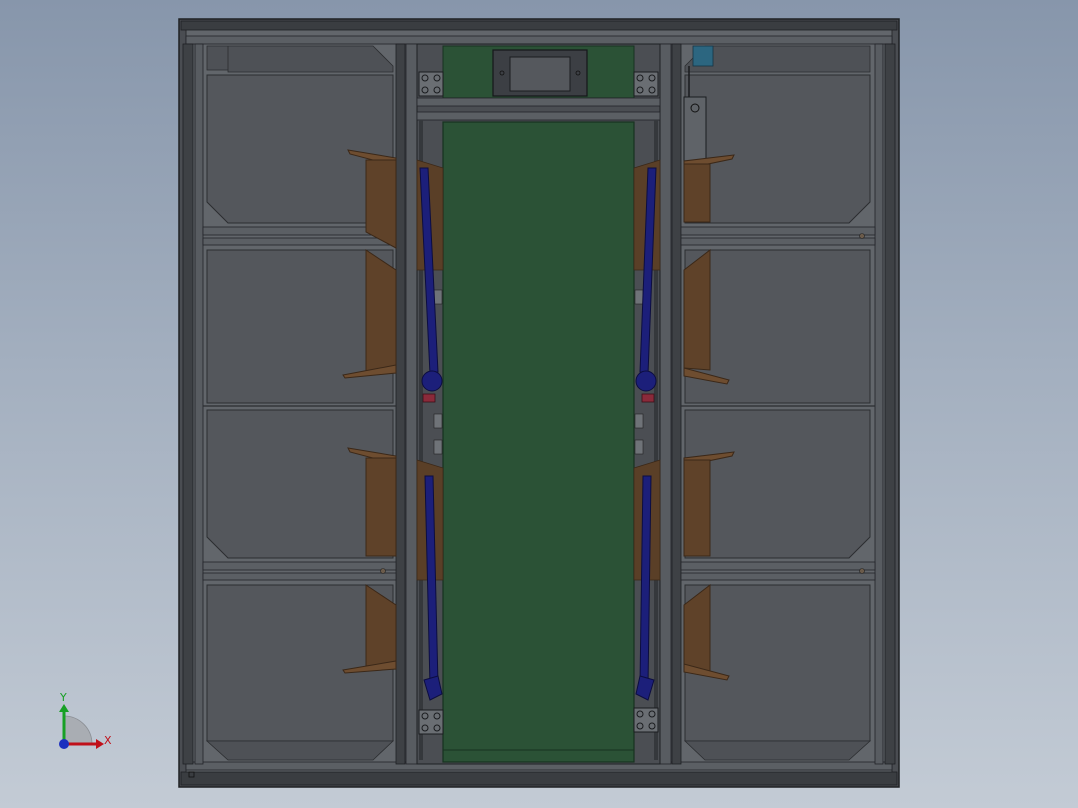 This screenshot has height=808, width=1078. I want to click on right-top-teal-block, so click(703, 56).